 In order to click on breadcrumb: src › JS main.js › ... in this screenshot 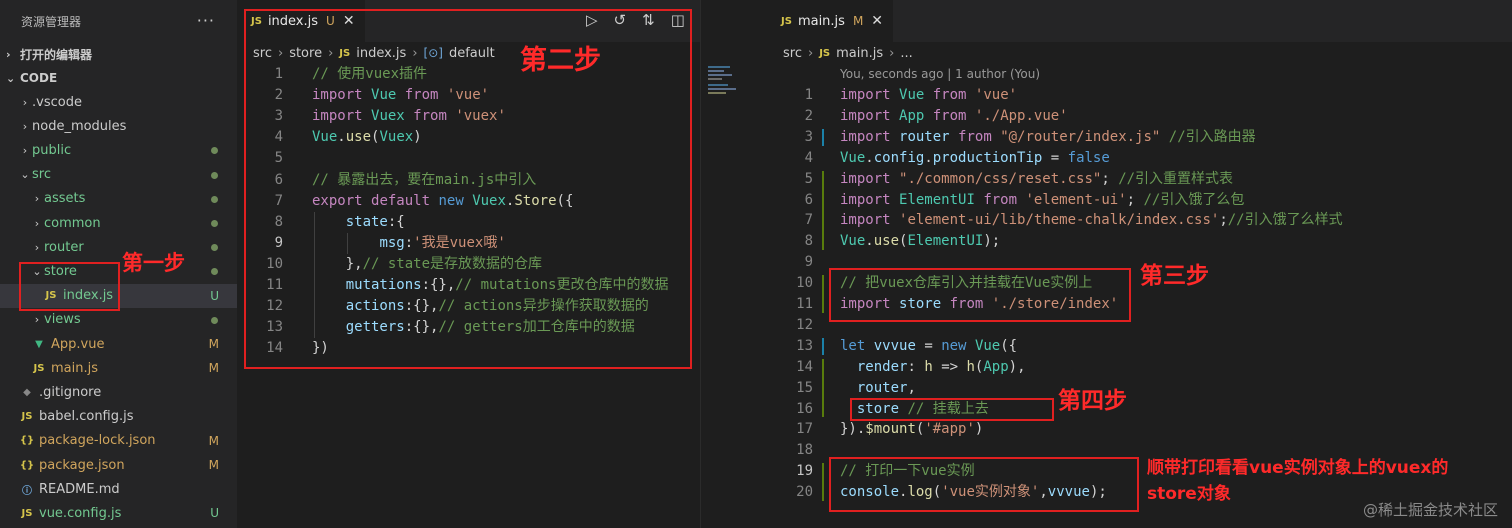, I will do `click(1139, 53)`.